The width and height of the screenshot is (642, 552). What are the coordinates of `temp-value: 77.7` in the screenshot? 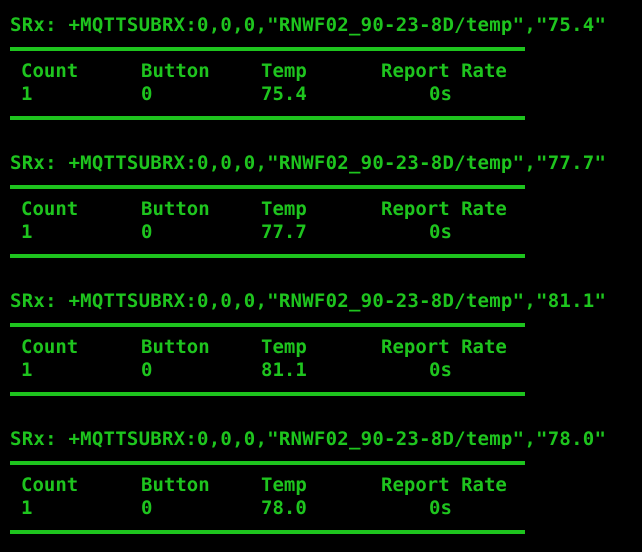 It's located at (284, 232).